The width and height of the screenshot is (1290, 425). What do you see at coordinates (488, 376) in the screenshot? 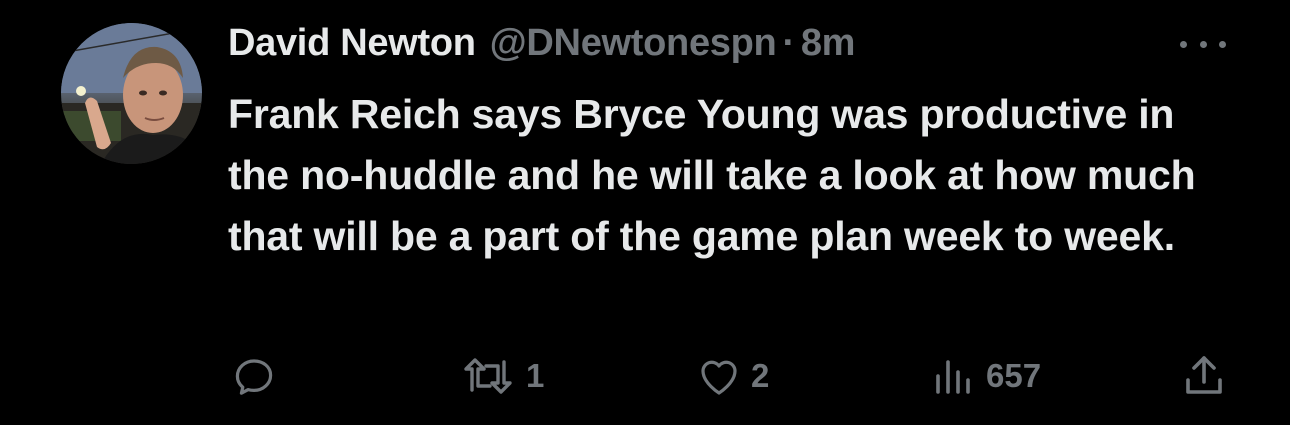
I see `retweet-icon` at bounding box center [488, 376].